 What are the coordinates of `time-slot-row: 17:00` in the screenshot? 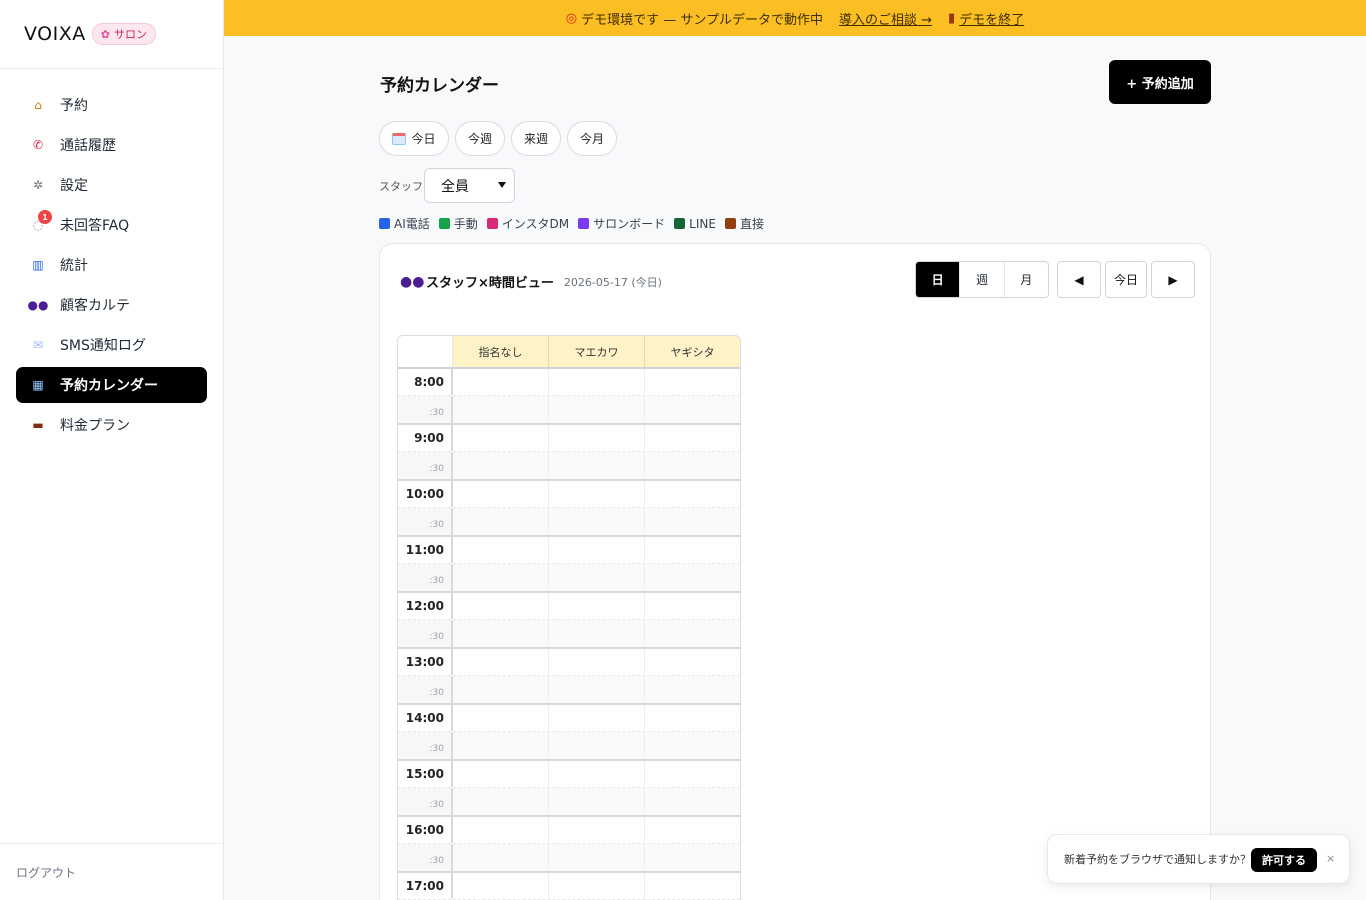 It's located at (569, 886).